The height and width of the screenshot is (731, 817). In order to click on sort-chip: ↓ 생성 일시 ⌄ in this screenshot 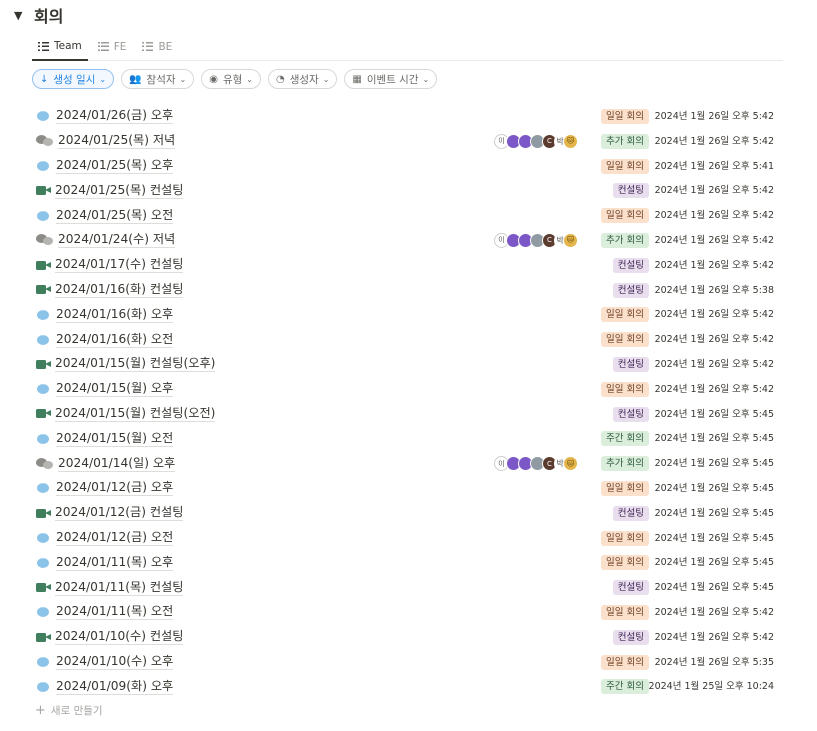, I will do `click(73, 79)`.